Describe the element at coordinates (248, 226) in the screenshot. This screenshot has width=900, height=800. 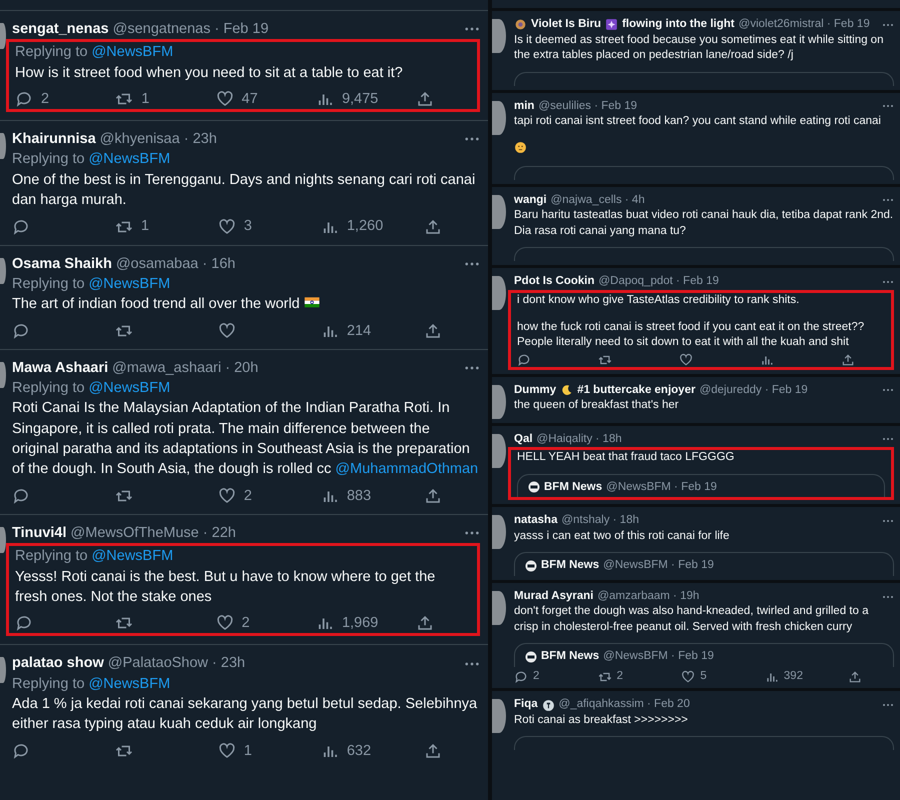
I see `action-count: 3` at that location.